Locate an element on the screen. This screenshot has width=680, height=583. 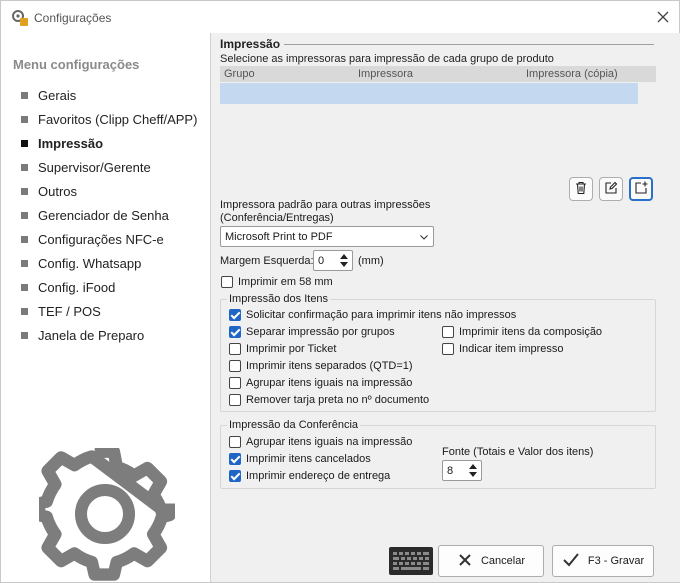
keyboard-icon is located at coordinates (411, 565).